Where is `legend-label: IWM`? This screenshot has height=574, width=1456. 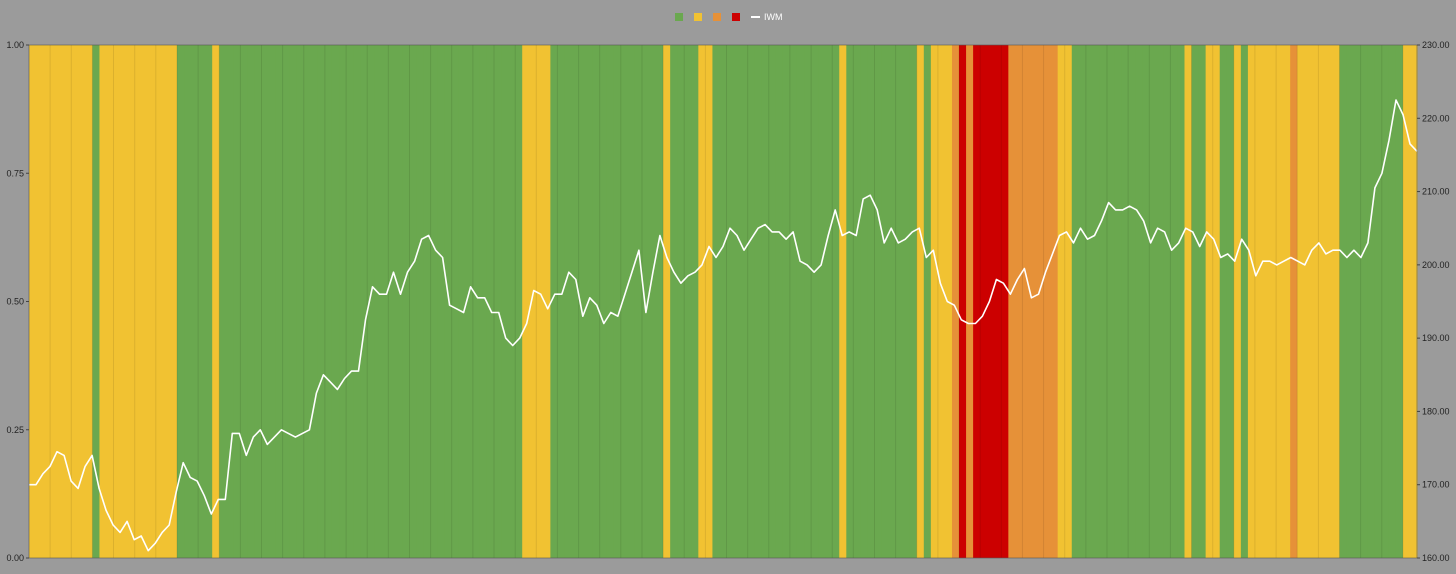
legend-label: IWM is located at coordinates (773, 17).